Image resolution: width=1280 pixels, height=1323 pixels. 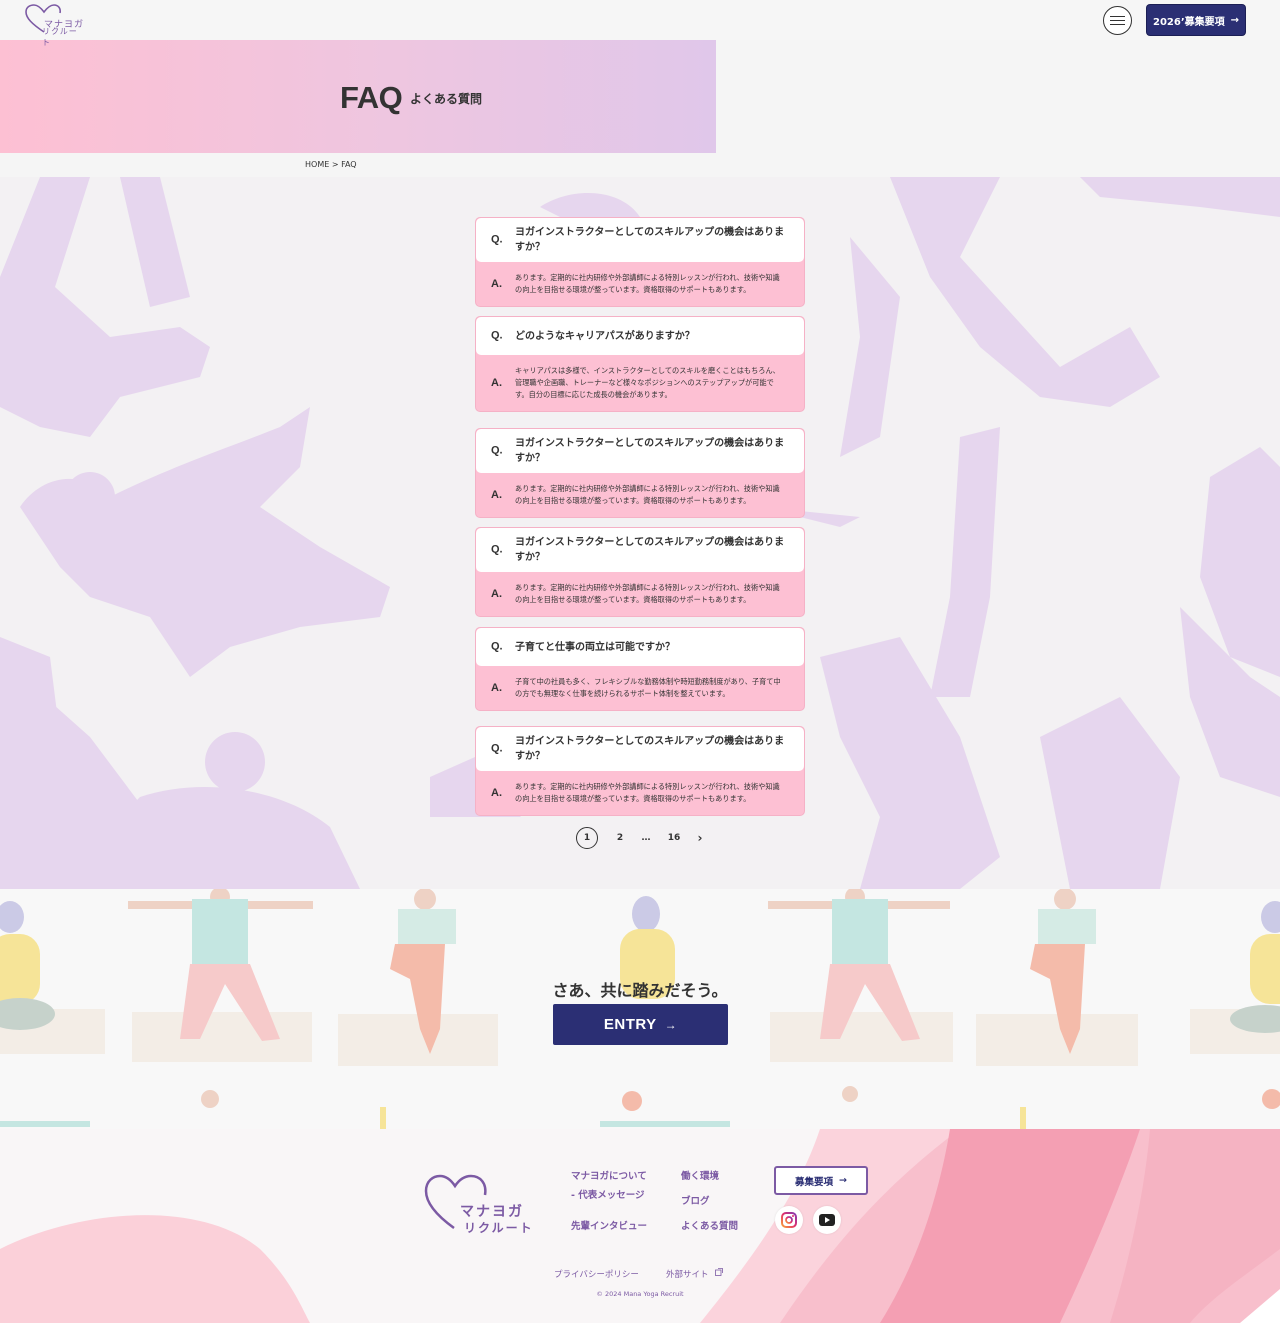 I want to click on external-link-icon, so click(x=719, y=1272).